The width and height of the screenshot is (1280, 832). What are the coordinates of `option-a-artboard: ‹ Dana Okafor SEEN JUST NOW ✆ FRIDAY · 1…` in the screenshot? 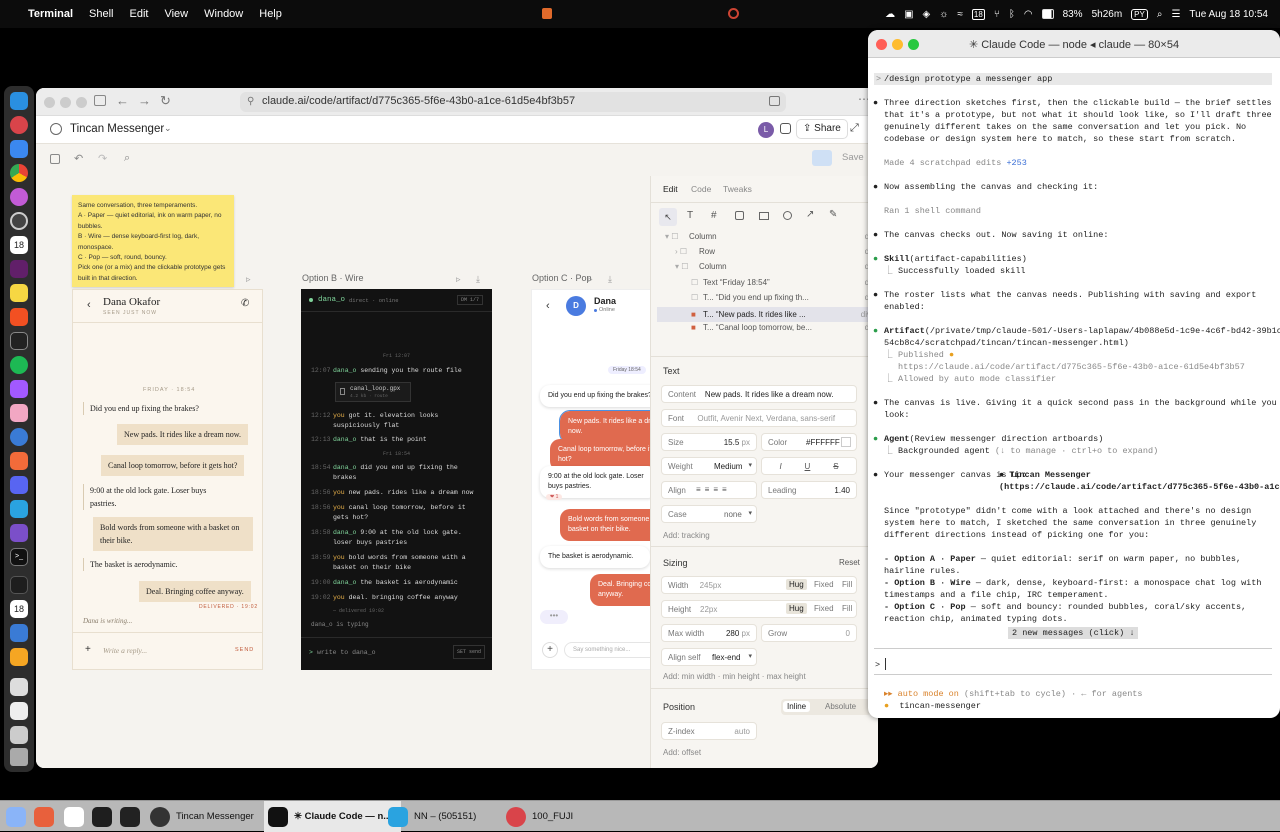 It's located at (167, 479).